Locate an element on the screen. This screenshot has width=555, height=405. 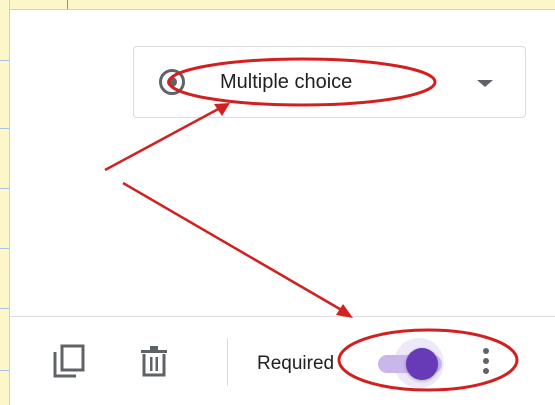
required-toggle is located at coordinates (413, 363).